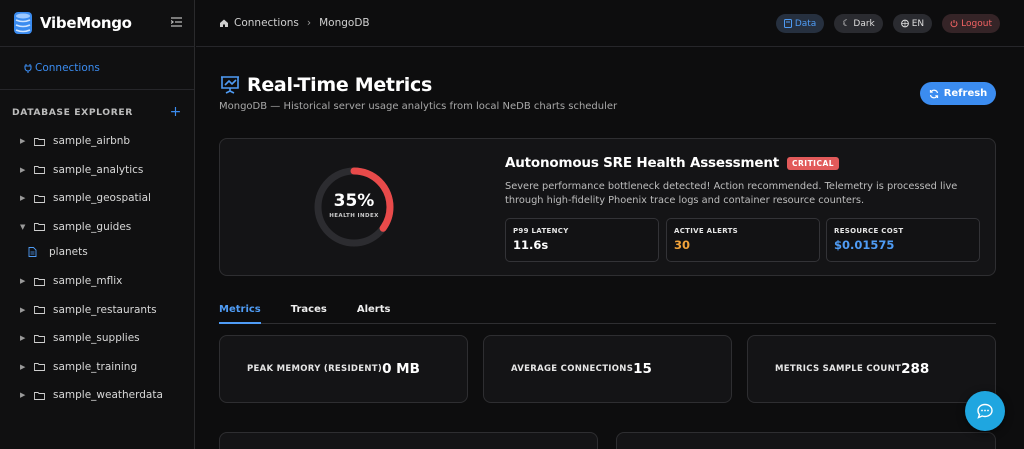 This screenshot has width=1024, height=449. Describe the element at coordinates (642, 369) in the screenshot. I see `stat-value: 15` at that location.